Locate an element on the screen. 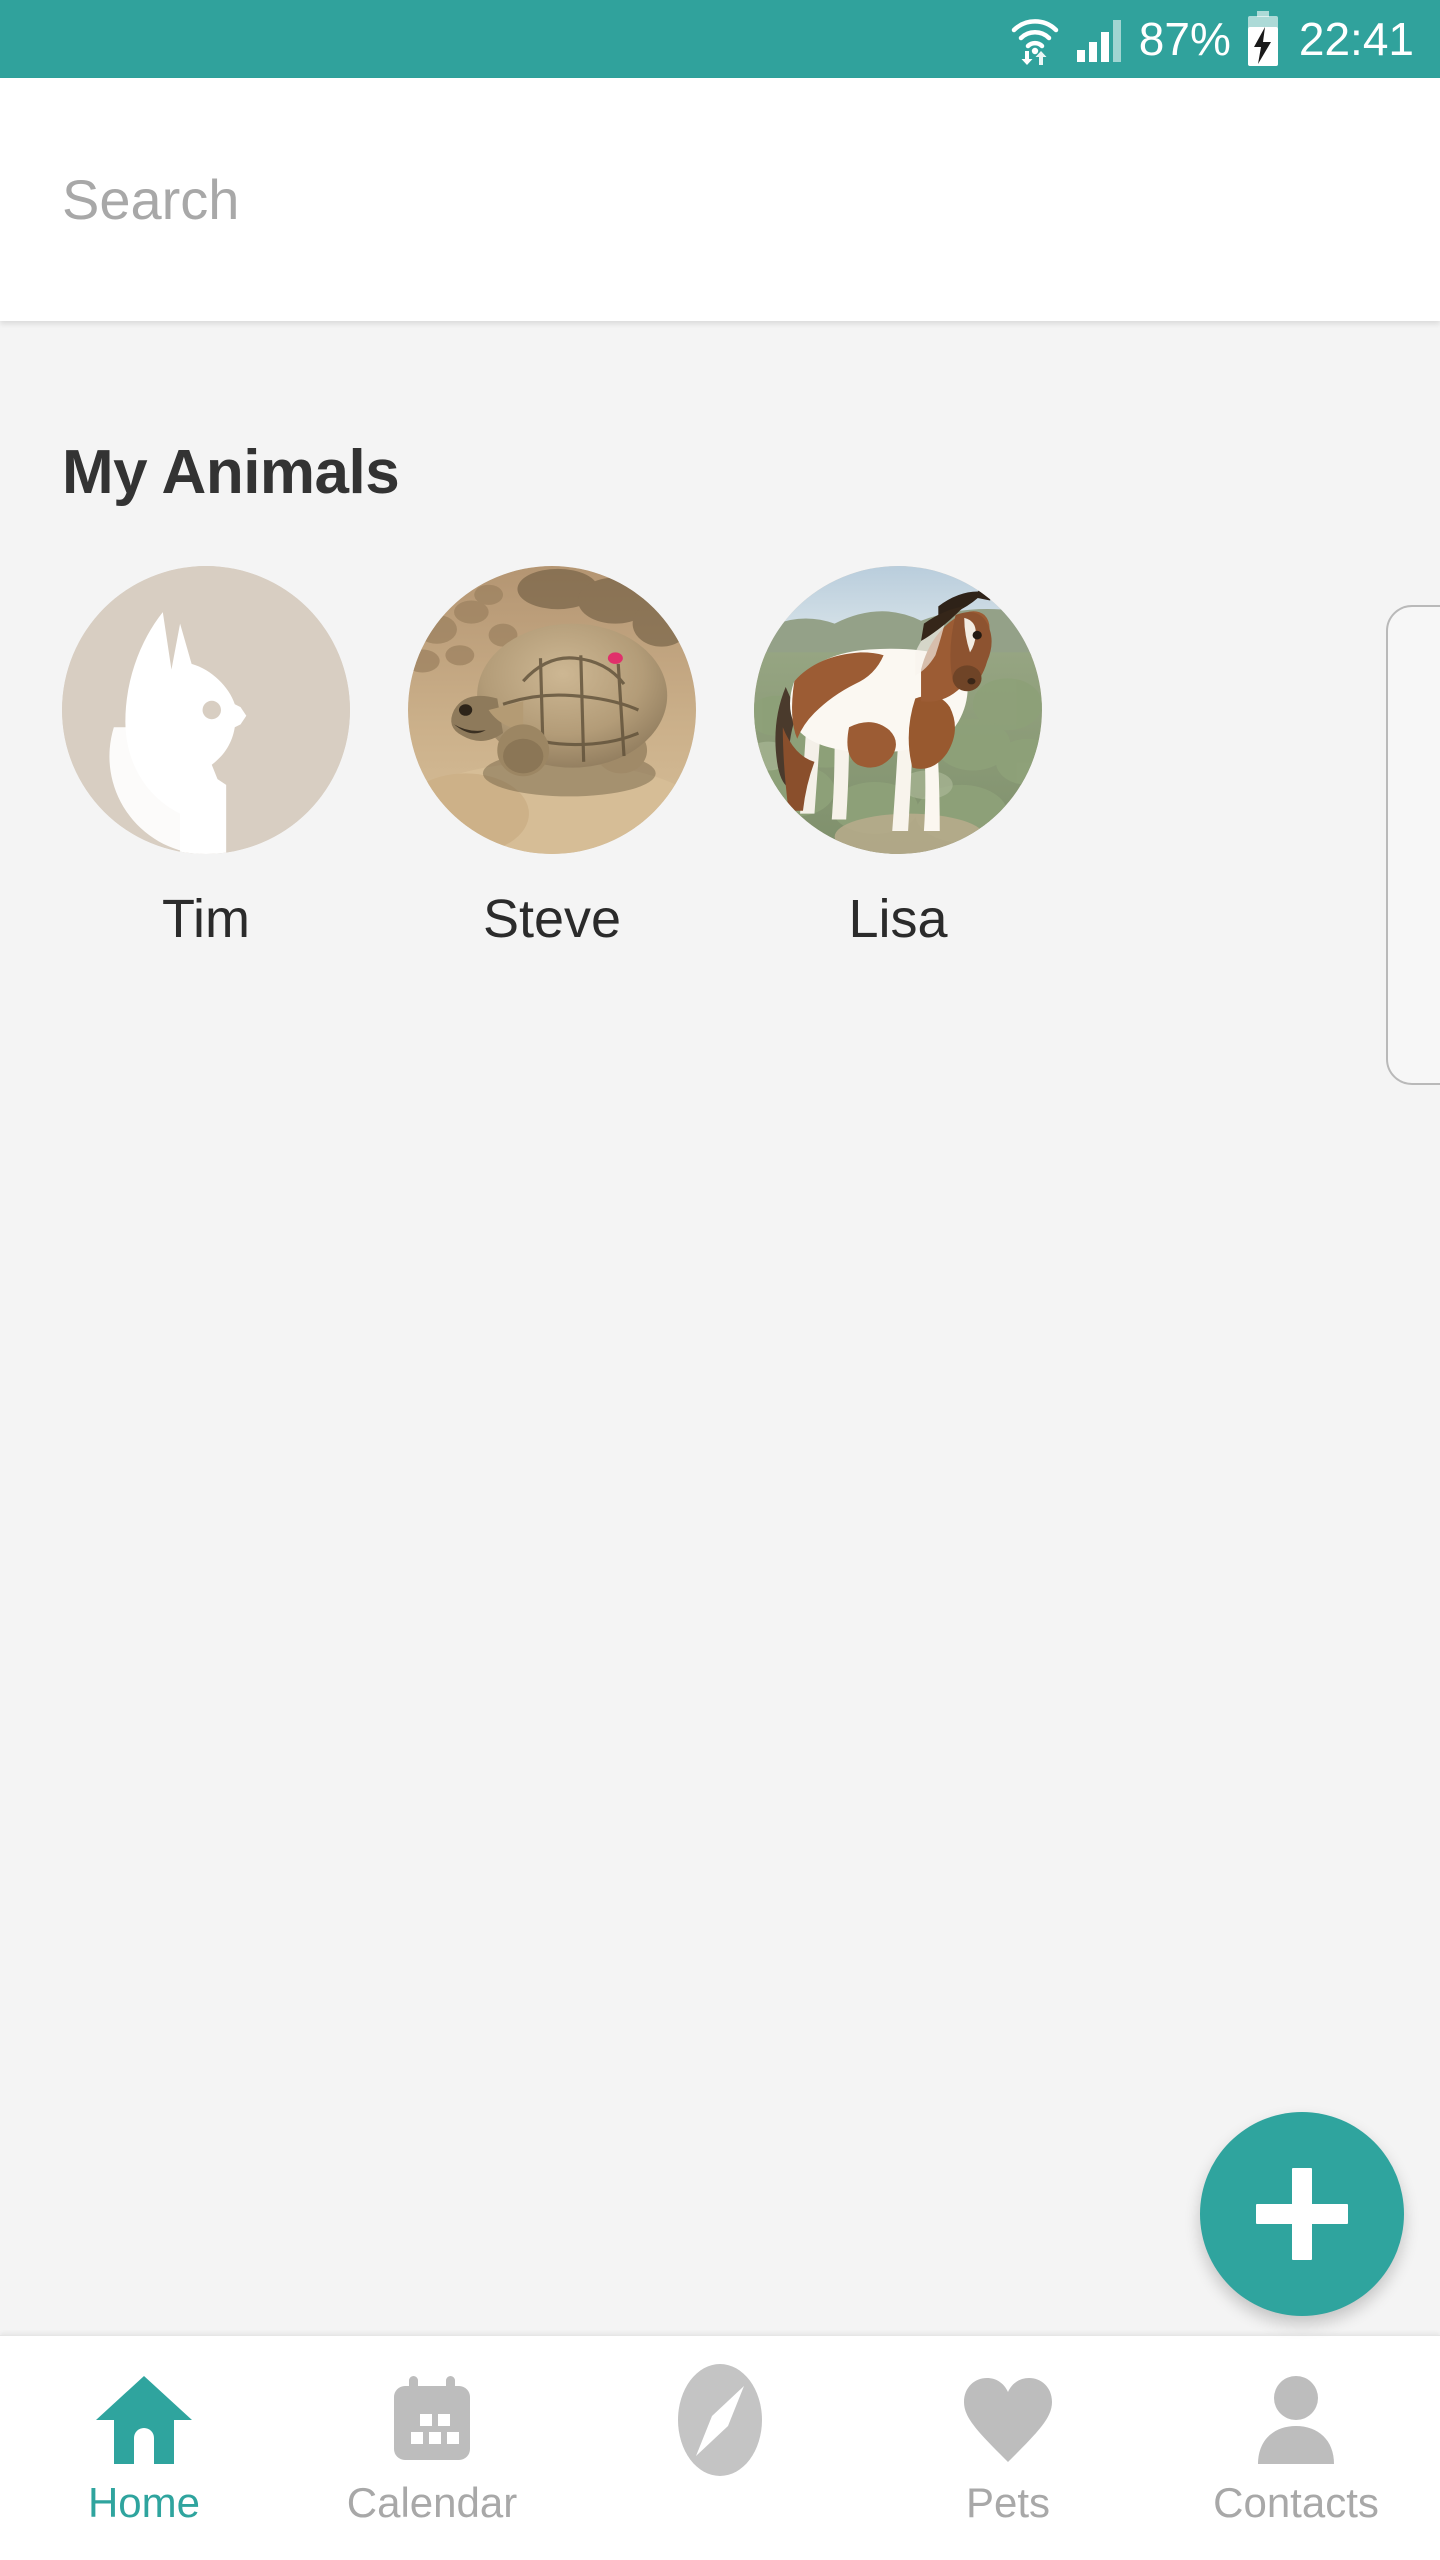 The image size is (1440, 2560). home-icon is located at coordinates (144, 2420).